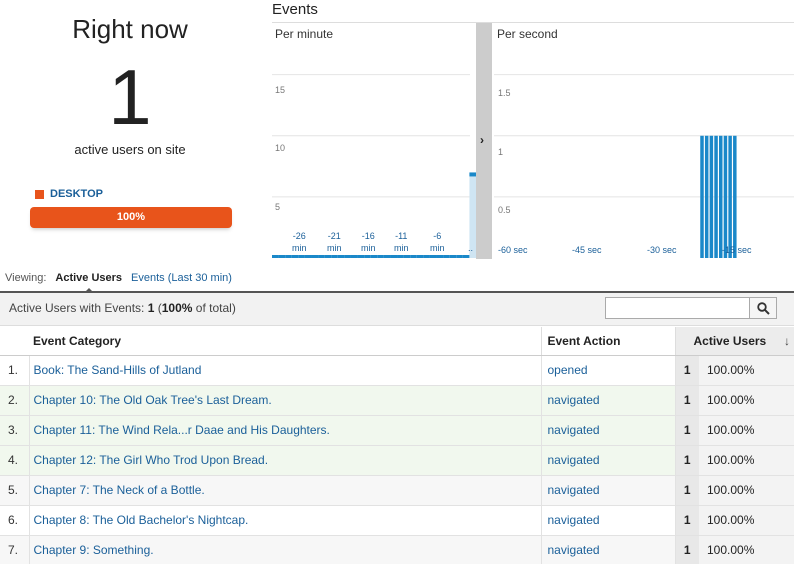 The image size is (794, 564). Describe the element at coordinates (14, 490) in the screenshot. I see `row-index: 5.` at that location.